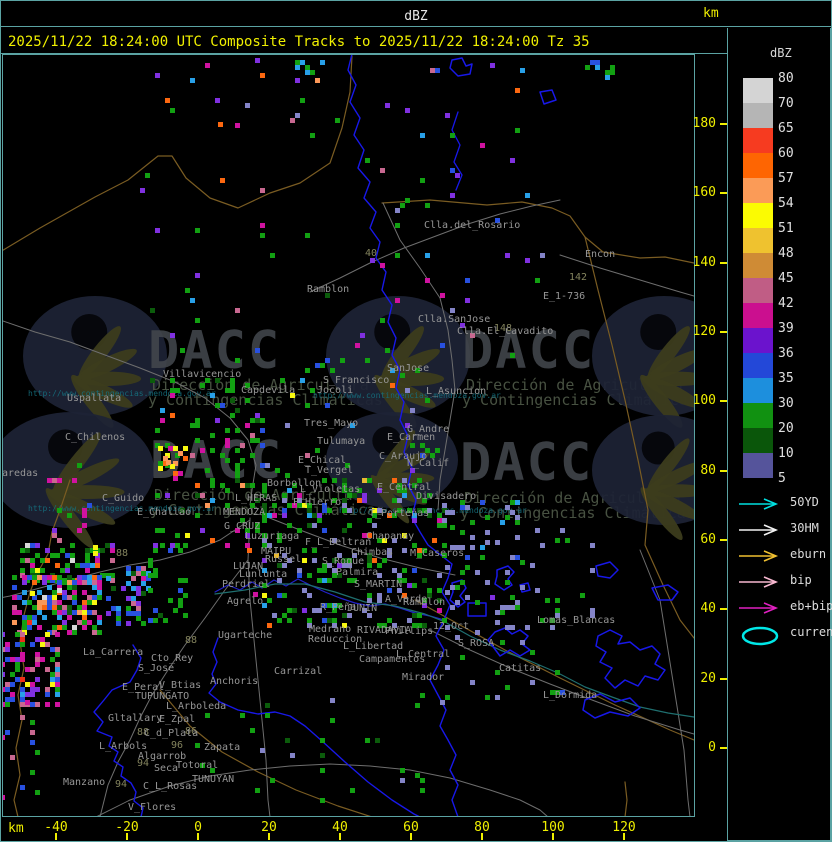 The image size is (832, 842). I want to click on legend-label: 30HM, so click(804, 528).